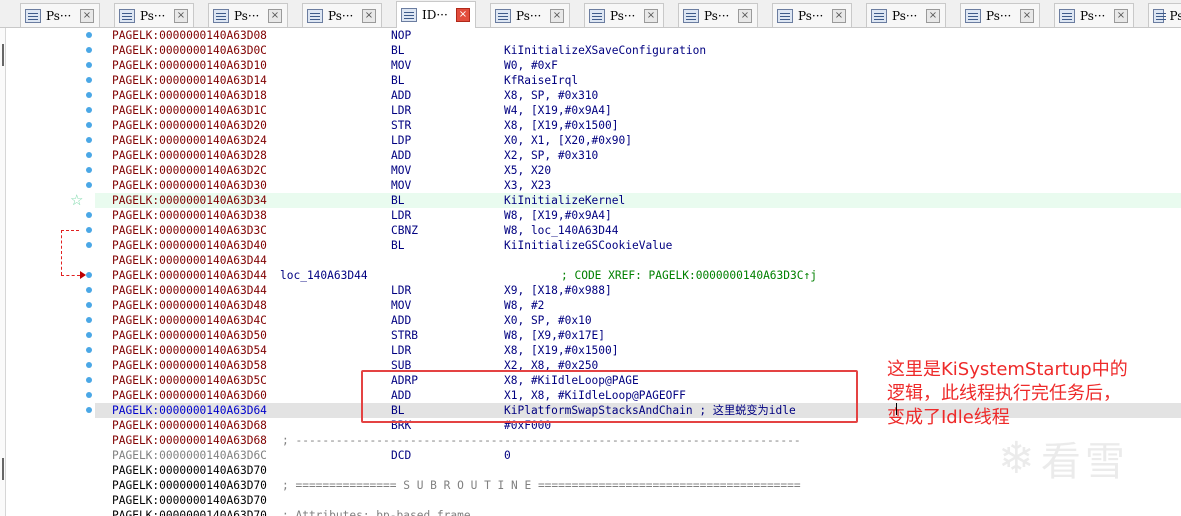 The width and height of the screenshot is (1181, 516). Describe the element at coordinates (638, 95) in the screenshot. I see `listing-row: PAGELK:0000000140A63D18 ADD X8, SP, #0x310` at that location.